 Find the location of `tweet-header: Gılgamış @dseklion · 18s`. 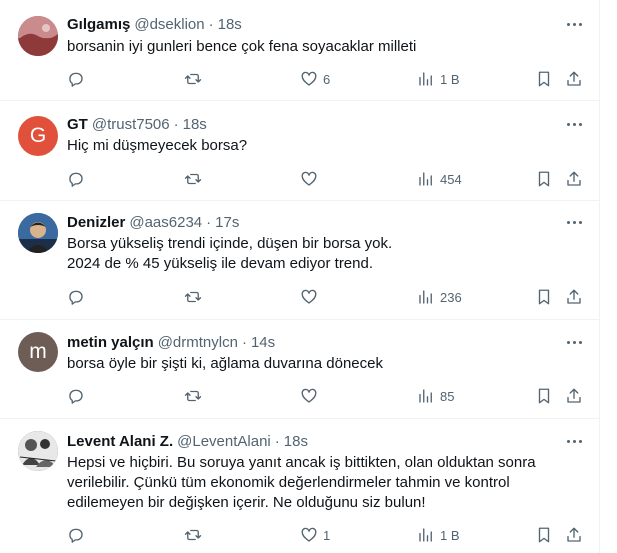

tweet-header: Gılgamış @dseklion · 18s is located at coordinates (154, 24).